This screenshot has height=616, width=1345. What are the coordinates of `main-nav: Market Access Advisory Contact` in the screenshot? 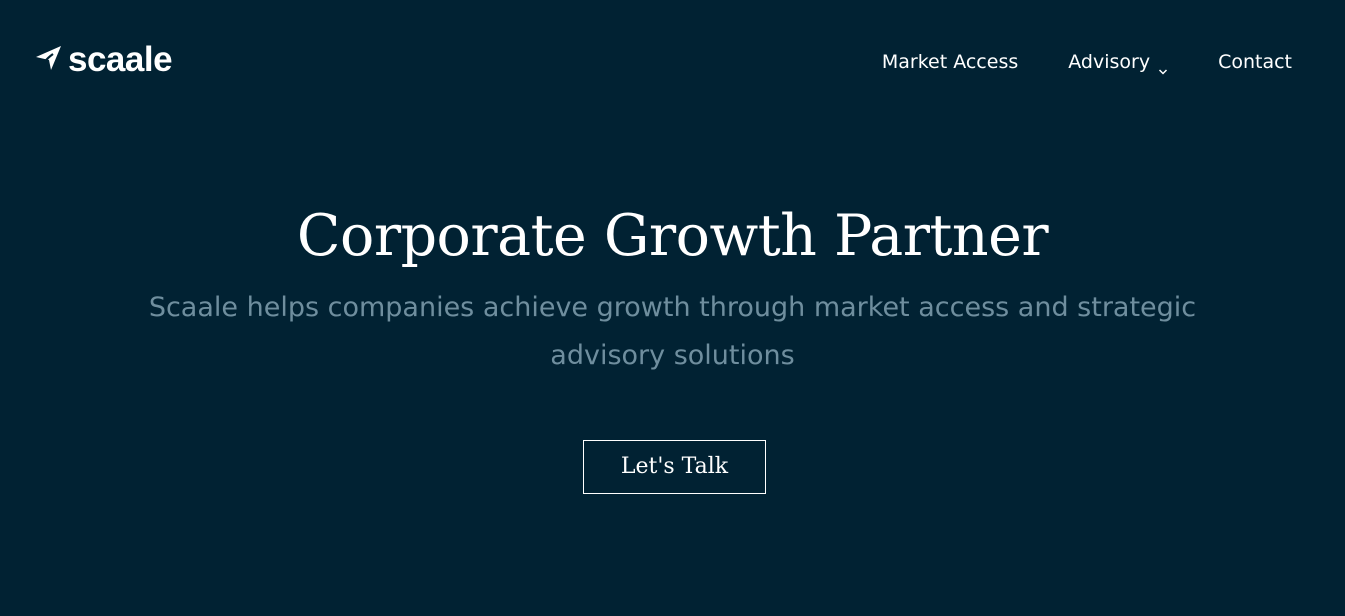 It's located at (1087, 62).